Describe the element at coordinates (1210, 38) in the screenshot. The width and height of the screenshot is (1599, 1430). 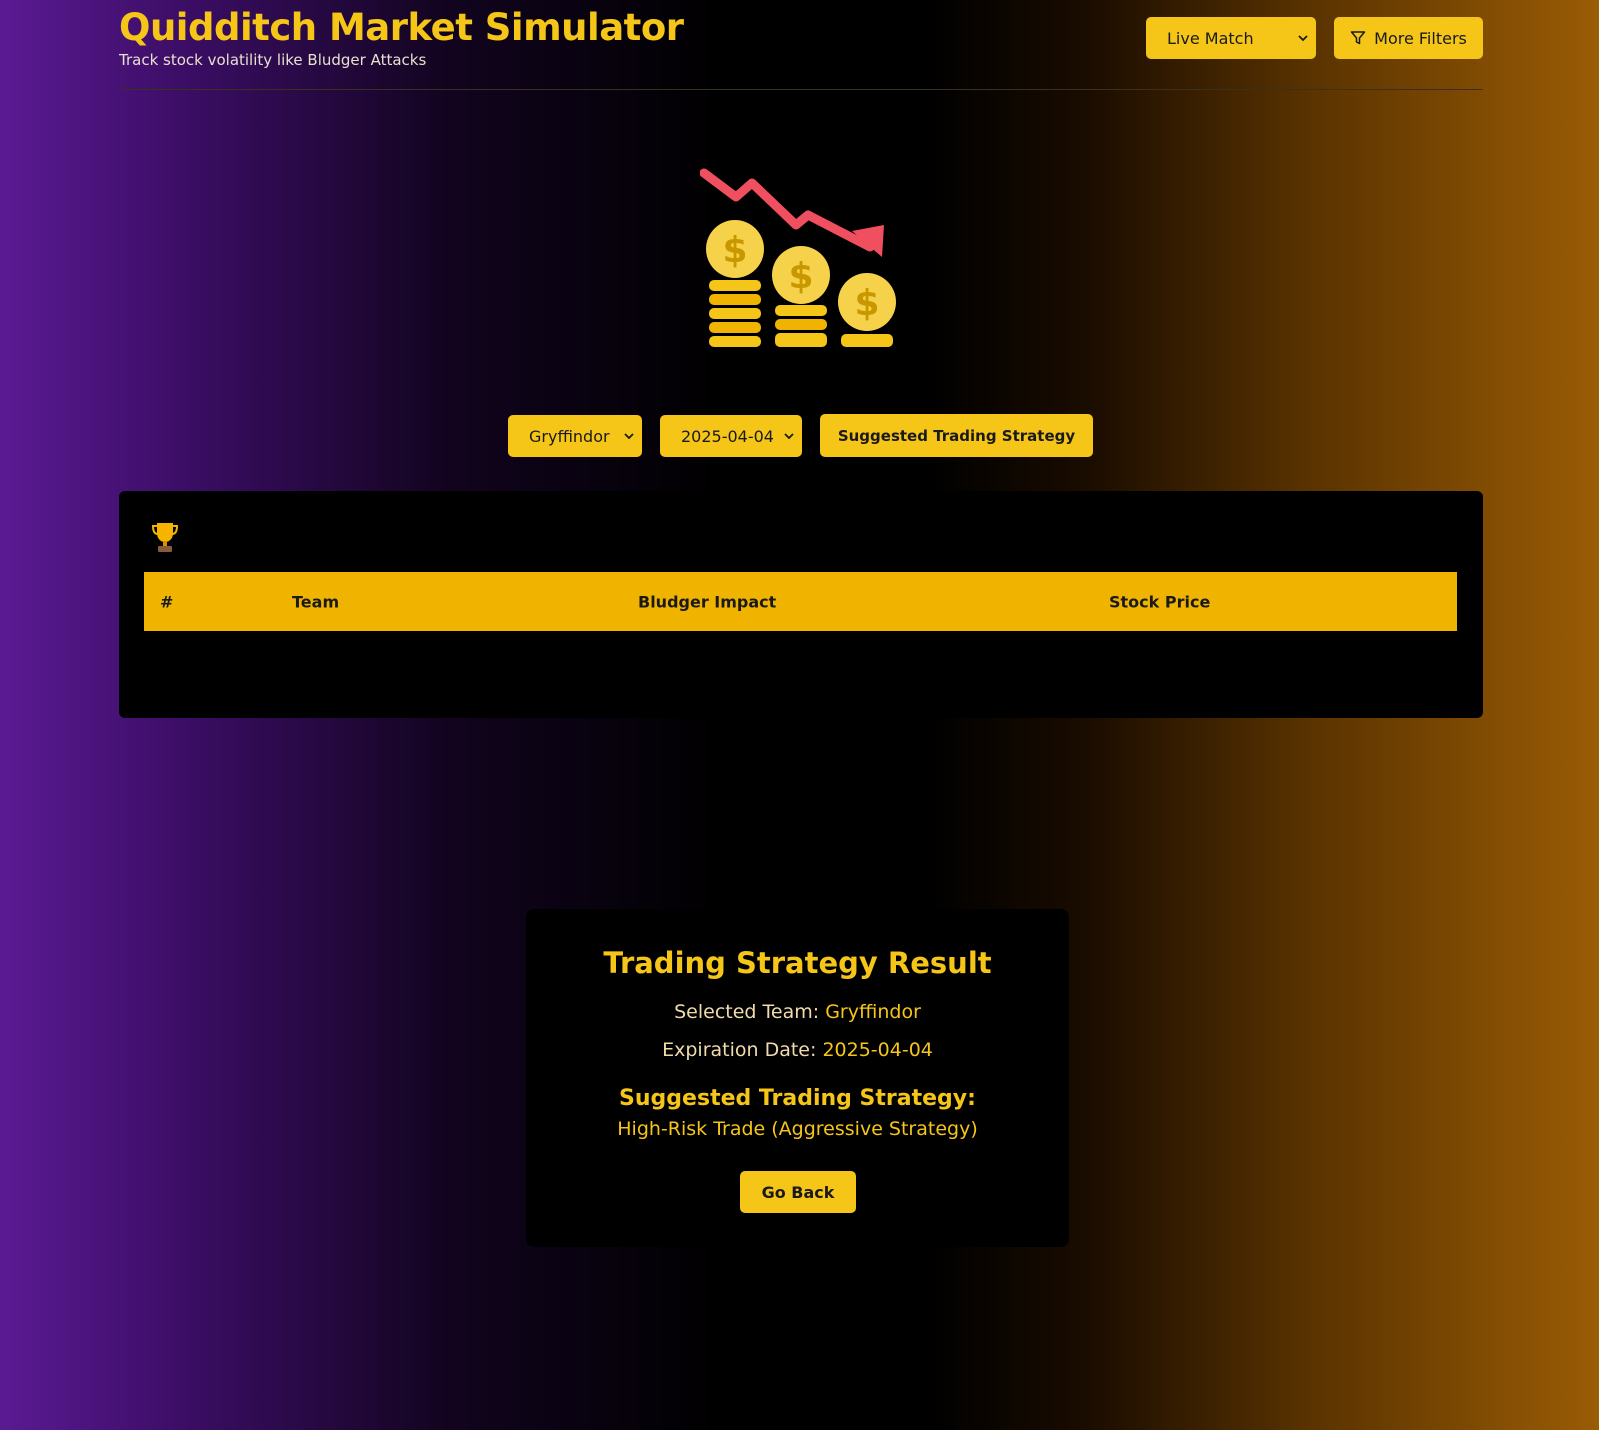
I see `mode-select-value: Live Match` at that location.